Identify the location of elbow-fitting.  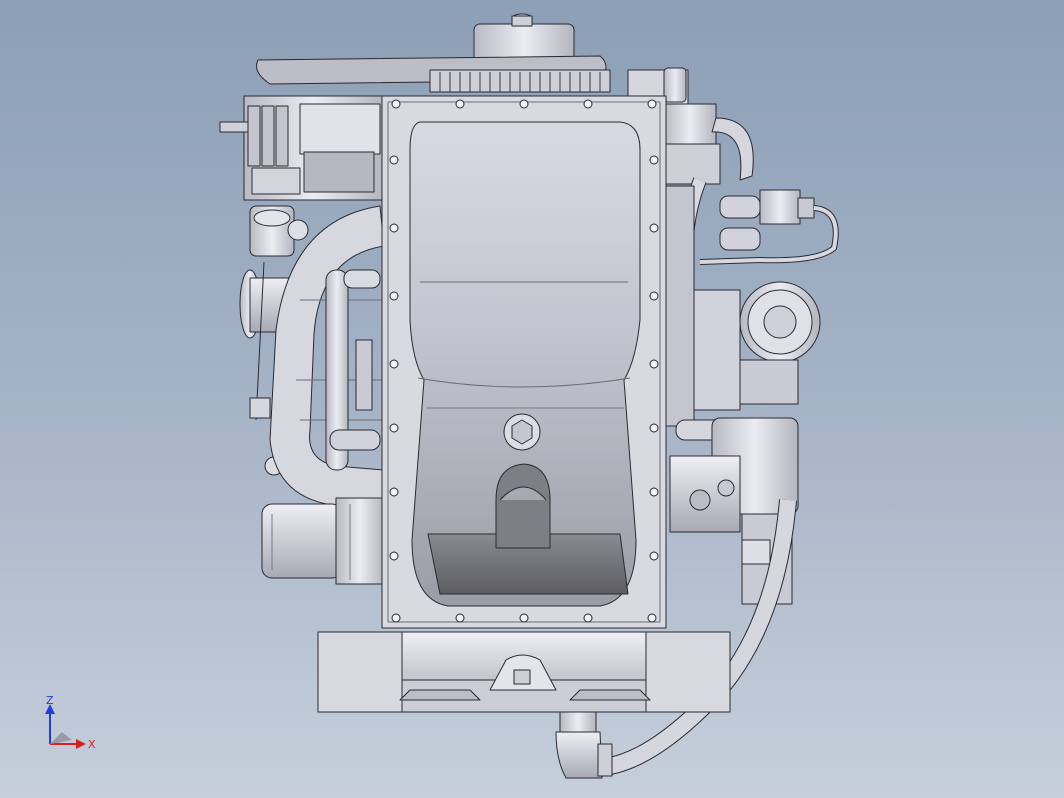
(584, 745).